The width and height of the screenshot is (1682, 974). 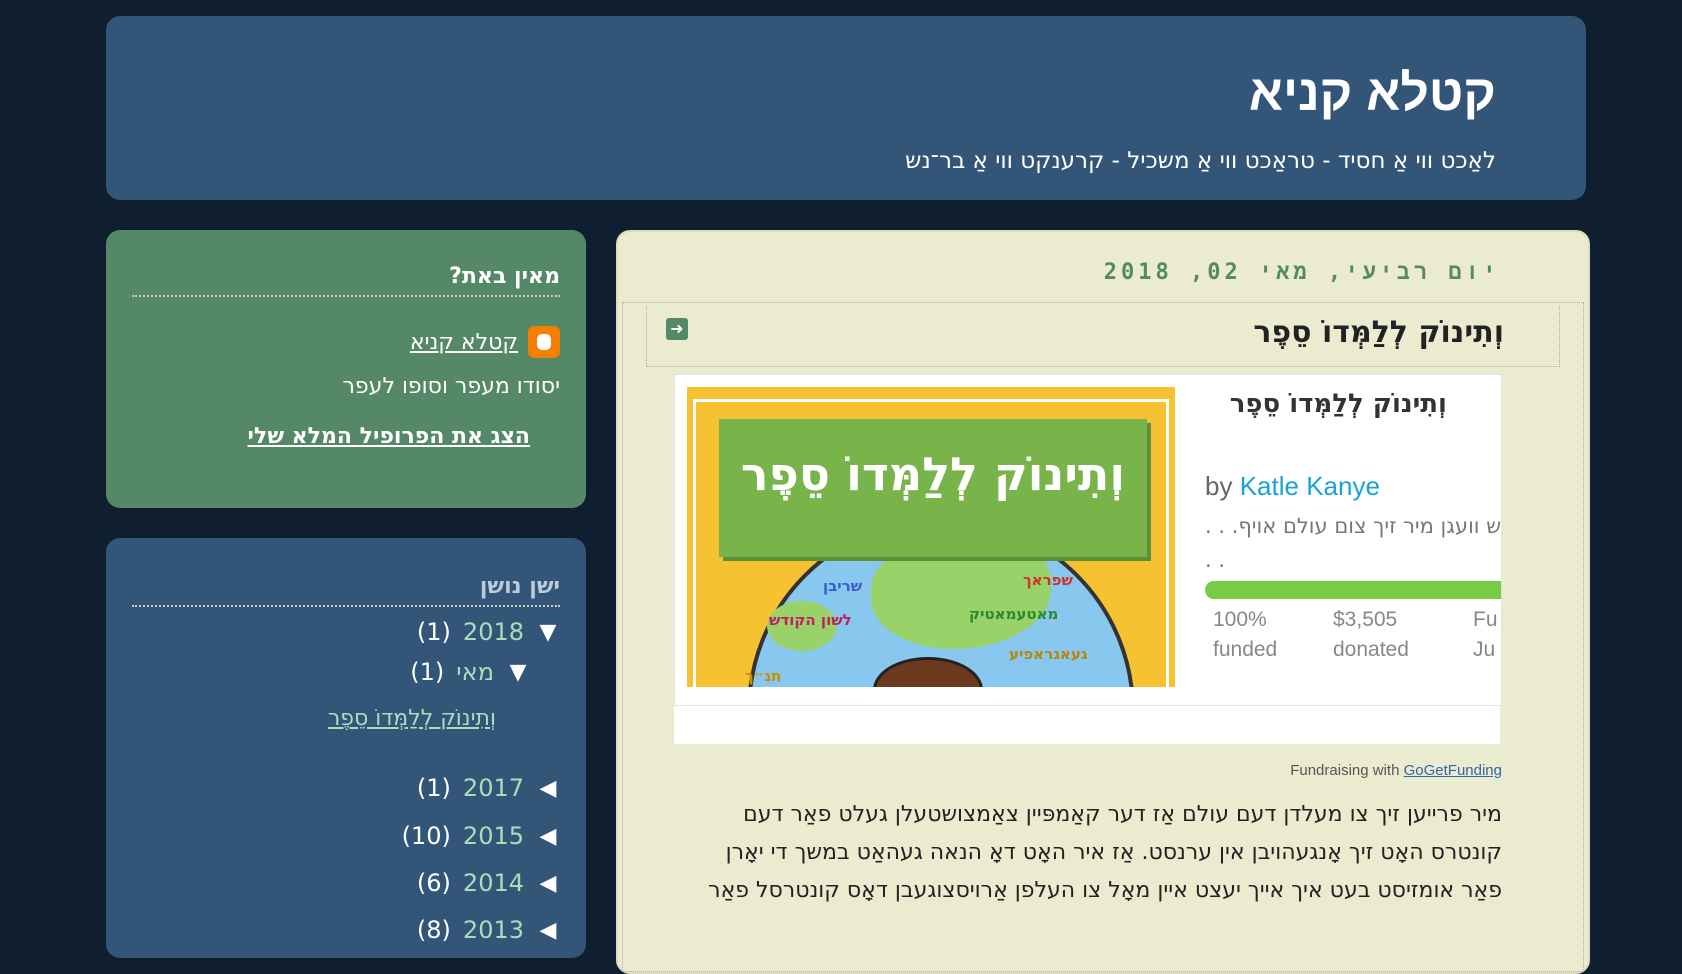 I want to click on globe-label: לשון הקודש, so click(x=810, y=620).